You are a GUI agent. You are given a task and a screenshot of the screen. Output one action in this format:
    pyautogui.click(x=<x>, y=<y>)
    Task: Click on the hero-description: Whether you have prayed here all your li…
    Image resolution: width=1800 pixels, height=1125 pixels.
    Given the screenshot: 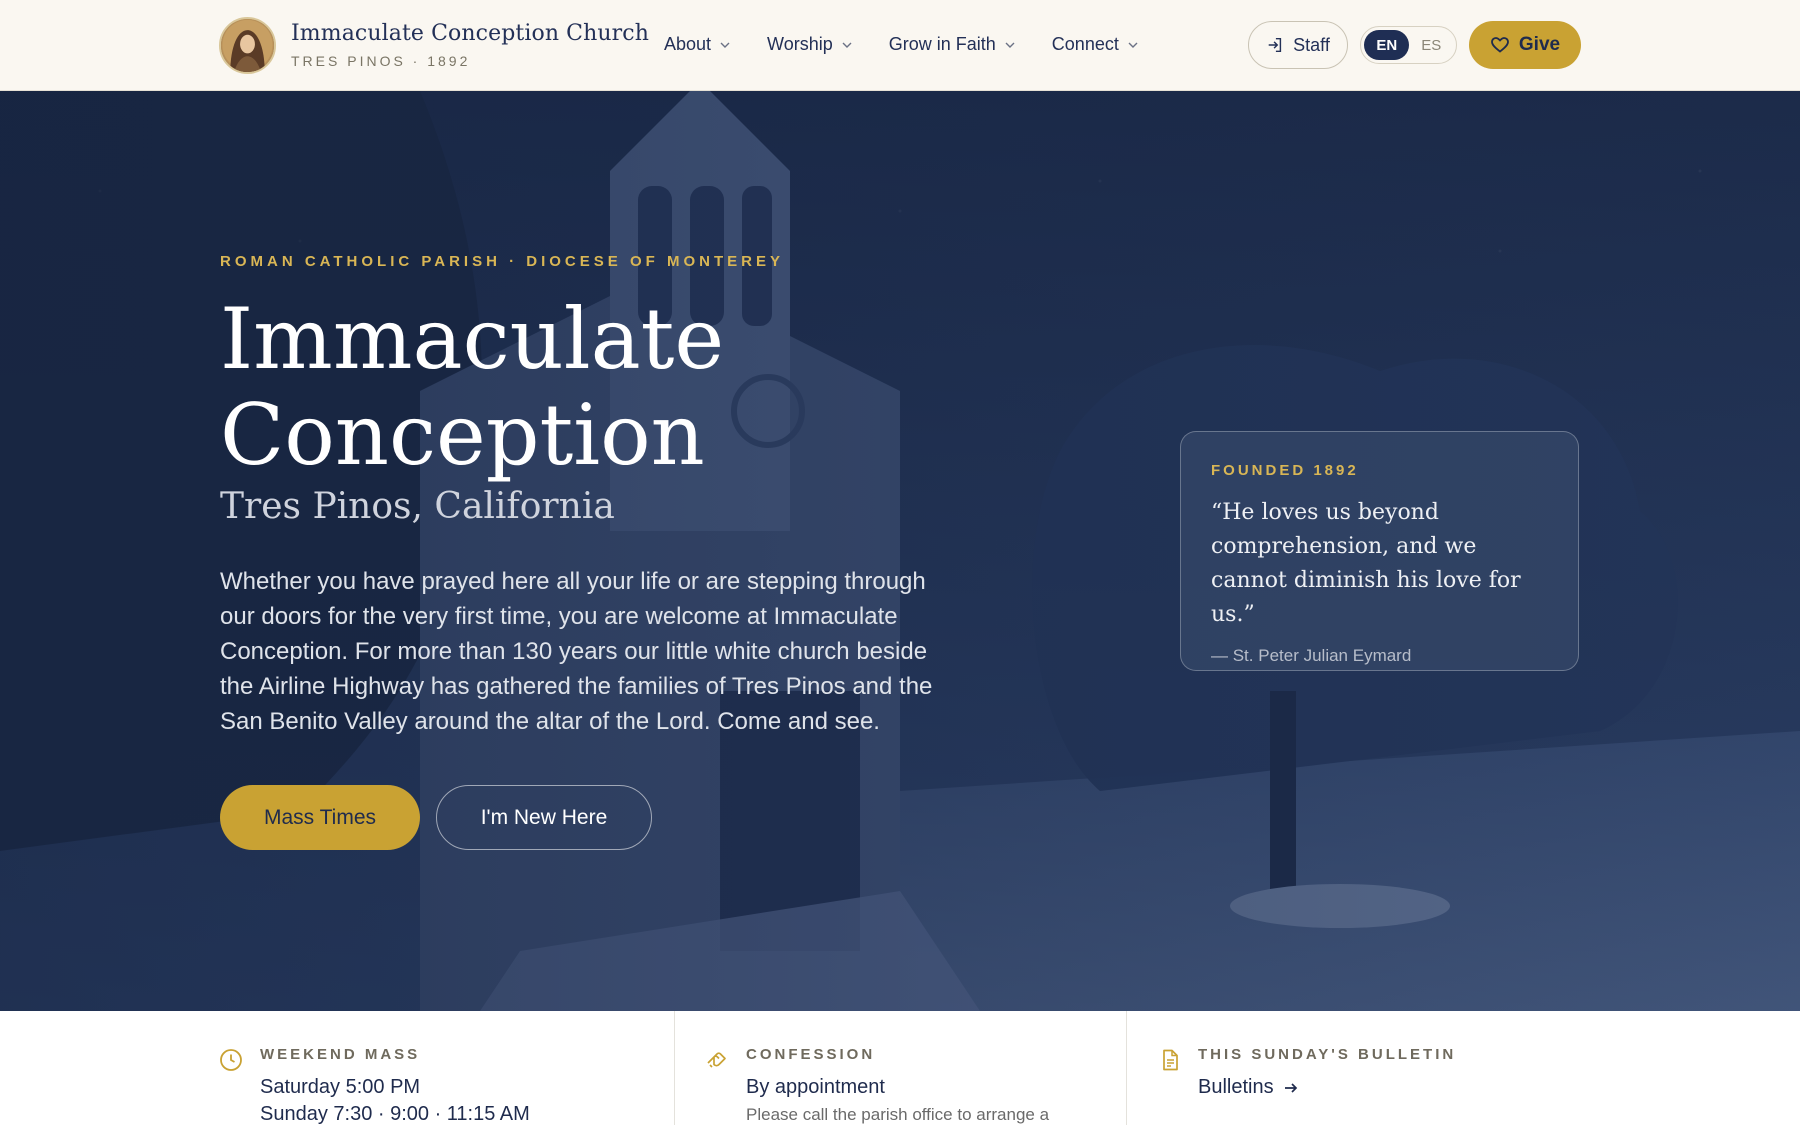 What is the action you would take?
    pyautogui.click(x=576, y=651)
    